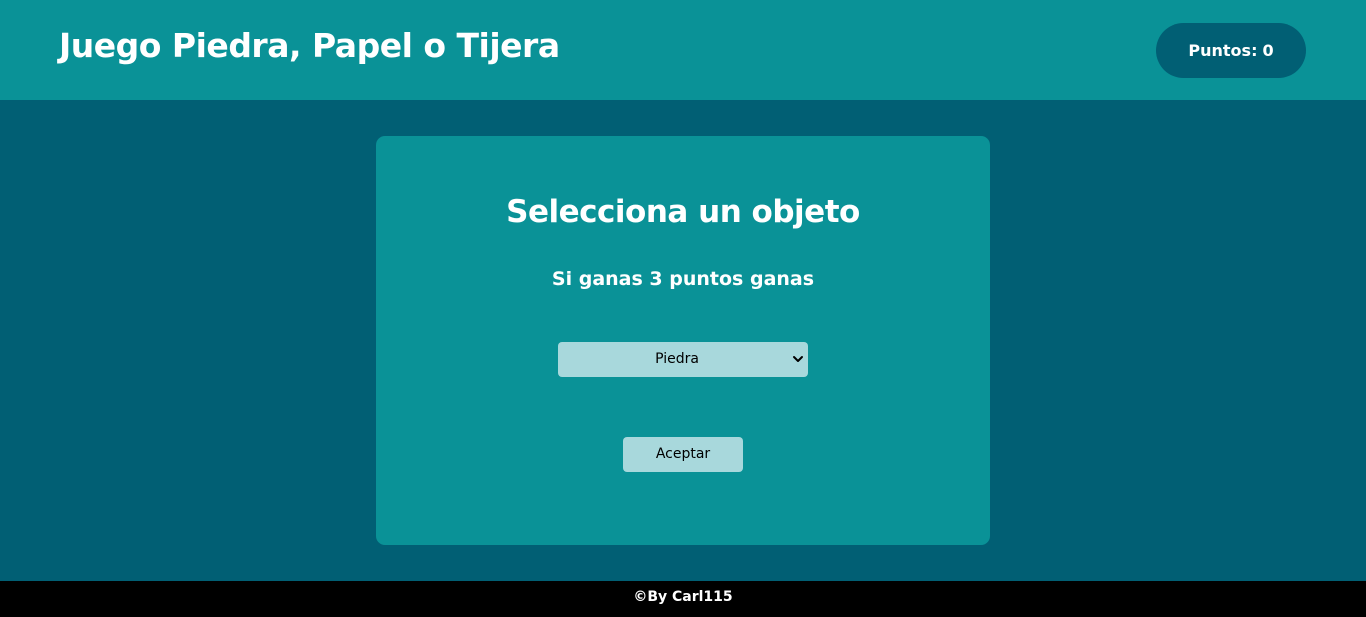 This screenshot has height=617, width=1366. I want to click on object-select-value: Piedra, so click(677, 359).